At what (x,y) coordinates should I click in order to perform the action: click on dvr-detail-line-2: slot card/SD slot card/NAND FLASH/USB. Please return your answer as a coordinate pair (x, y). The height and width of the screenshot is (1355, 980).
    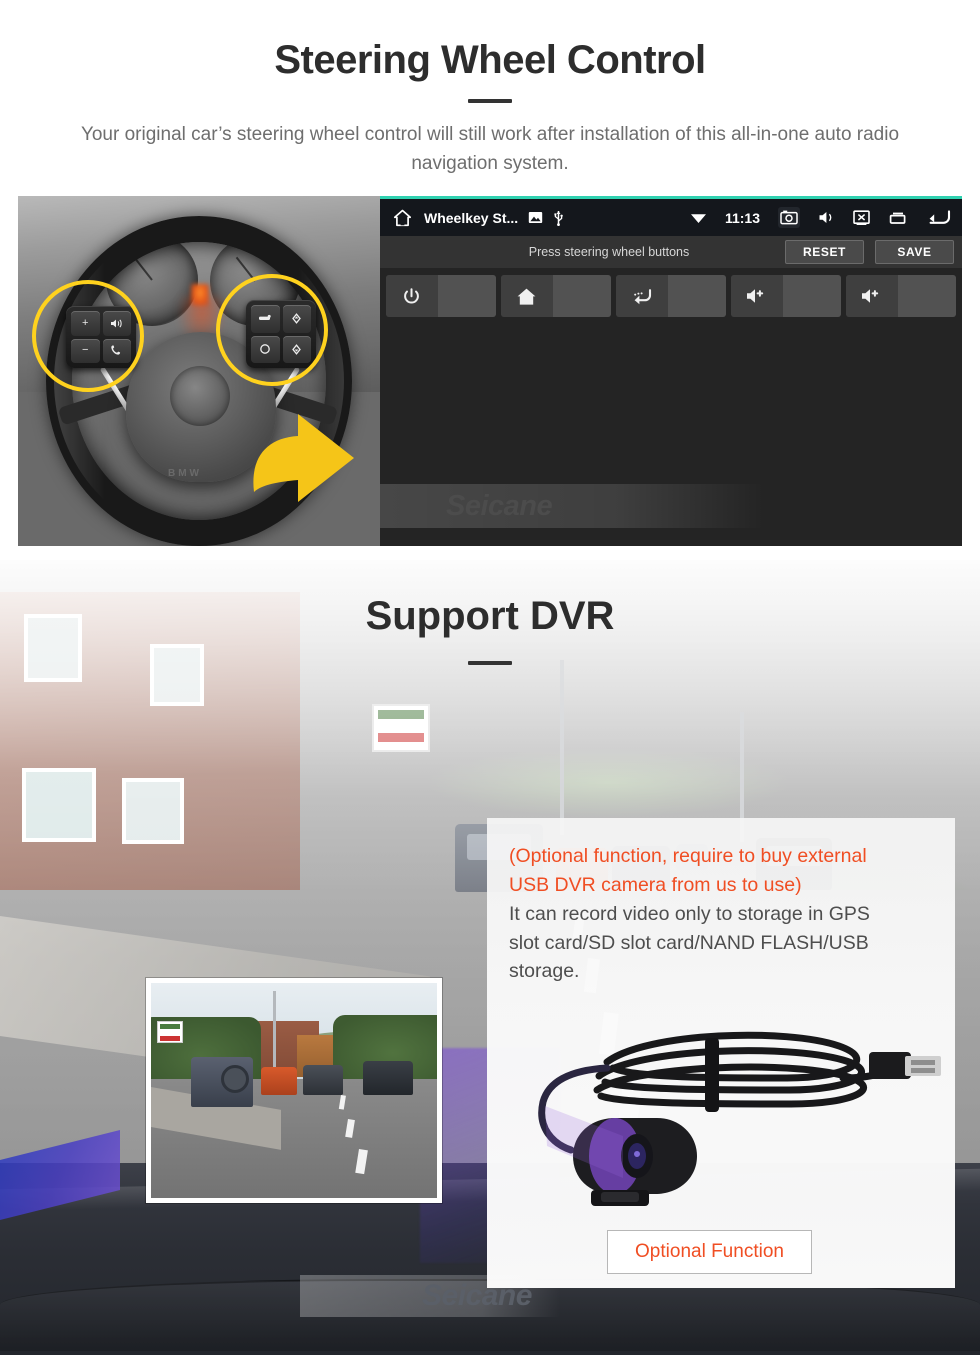
    Looking at the image, I should click on (689, 942).